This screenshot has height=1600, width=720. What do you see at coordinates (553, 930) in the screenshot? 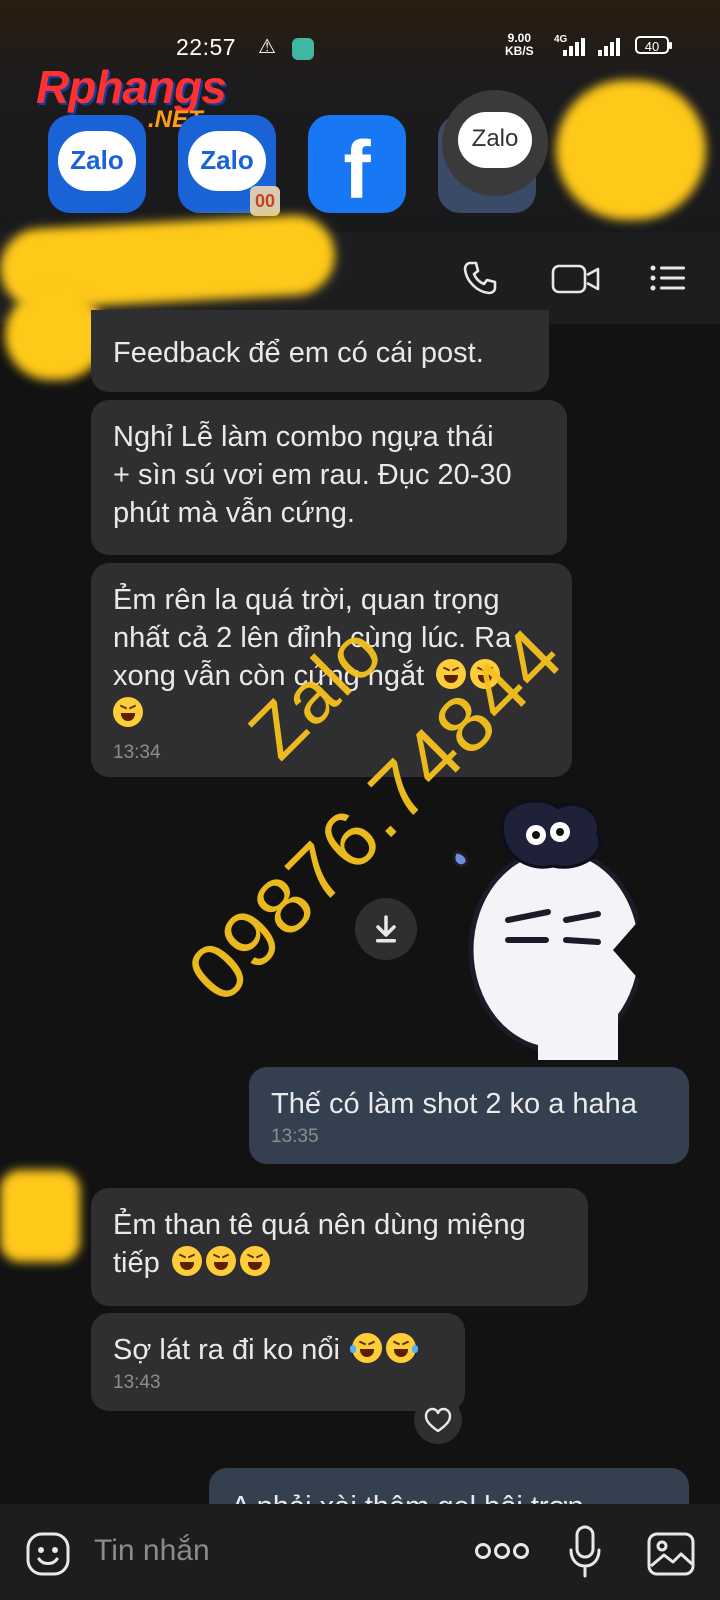
I see `sticker-image` at bounding box center [553, 930].